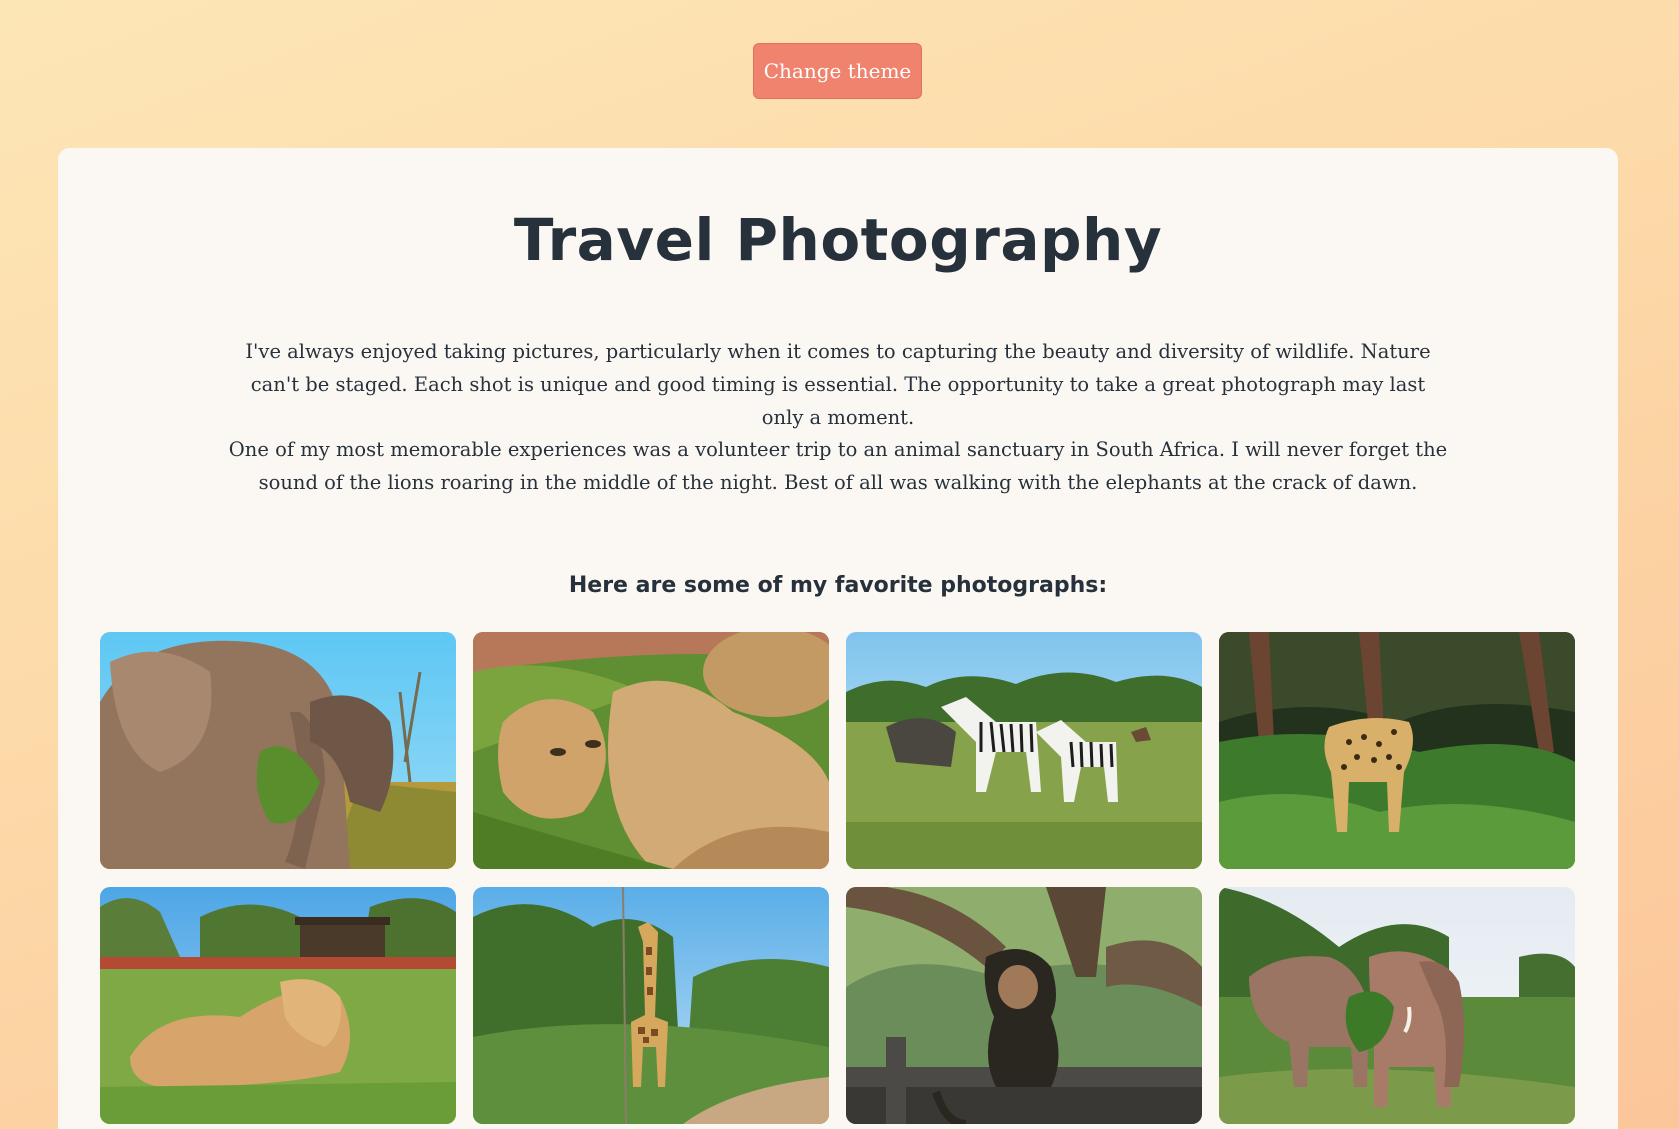  Describe the element at coordinates (1397, 1005) in the screenshot. I see `photo-two-elephants` at that location.